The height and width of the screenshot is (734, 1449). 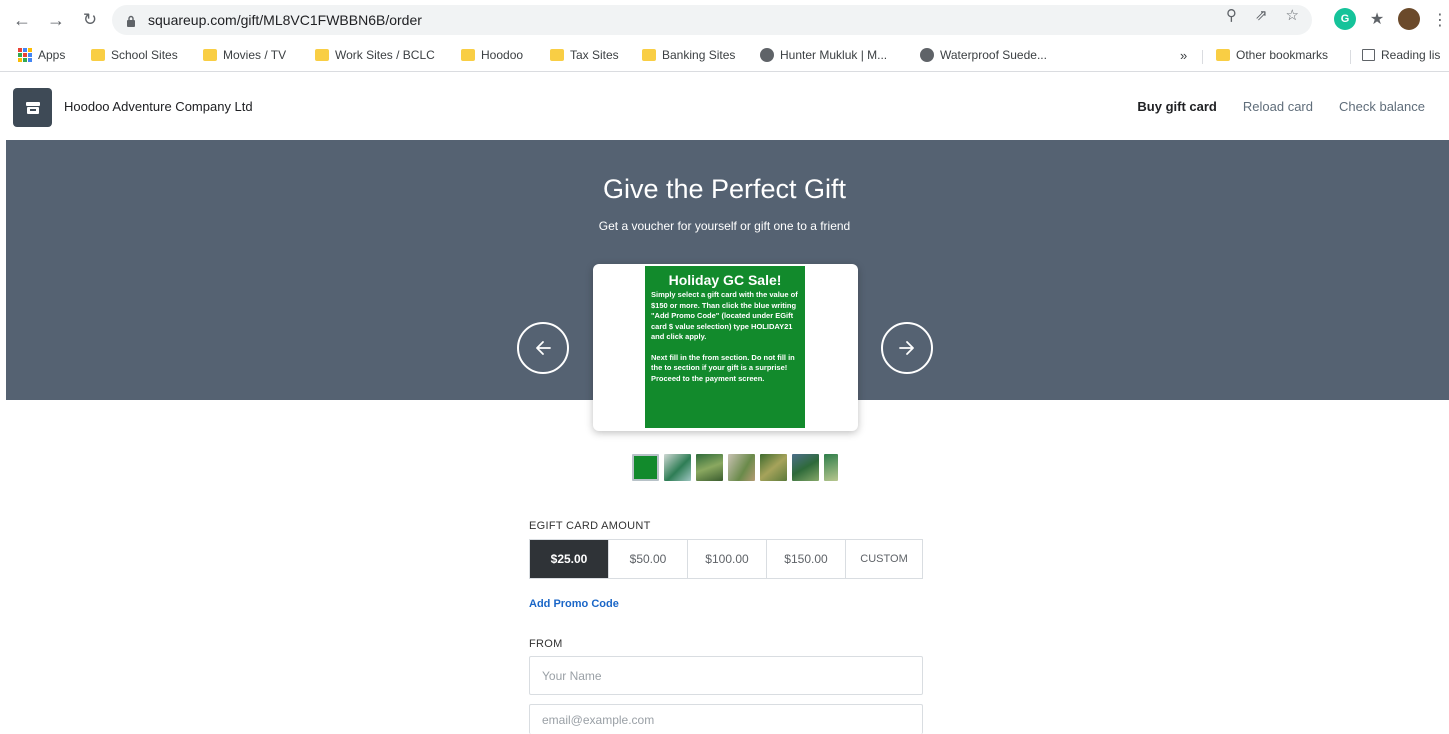 I want to click on amount-option-50: $50.00, so click(x=648, y=559).